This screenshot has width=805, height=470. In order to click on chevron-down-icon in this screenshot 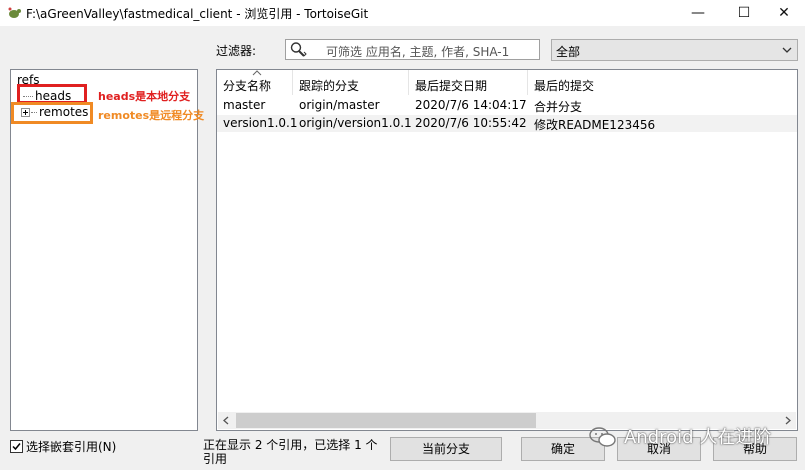, I will do `click(787, 50)`.